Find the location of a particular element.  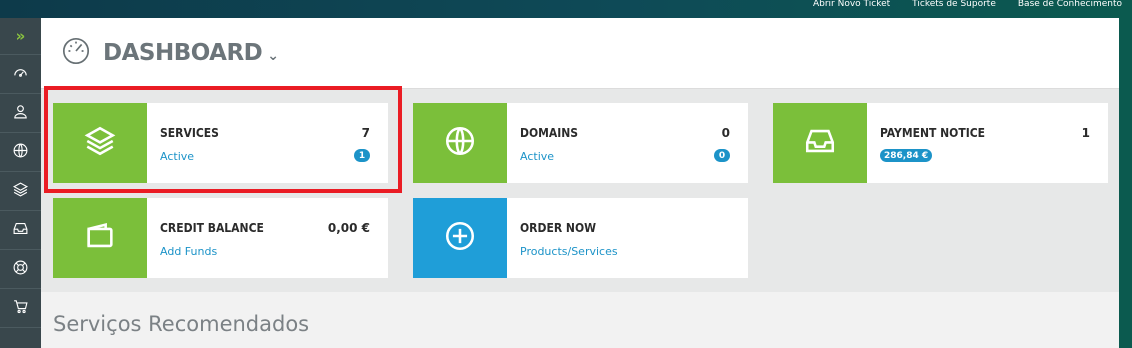

payment-amount-badge: 286,84 € is located at coordinates (906, 155).